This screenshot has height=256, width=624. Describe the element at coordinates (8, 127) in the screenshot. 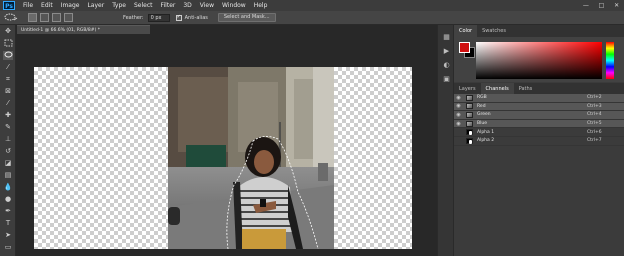

I see `brush-tool-icon: ✎` at that location.